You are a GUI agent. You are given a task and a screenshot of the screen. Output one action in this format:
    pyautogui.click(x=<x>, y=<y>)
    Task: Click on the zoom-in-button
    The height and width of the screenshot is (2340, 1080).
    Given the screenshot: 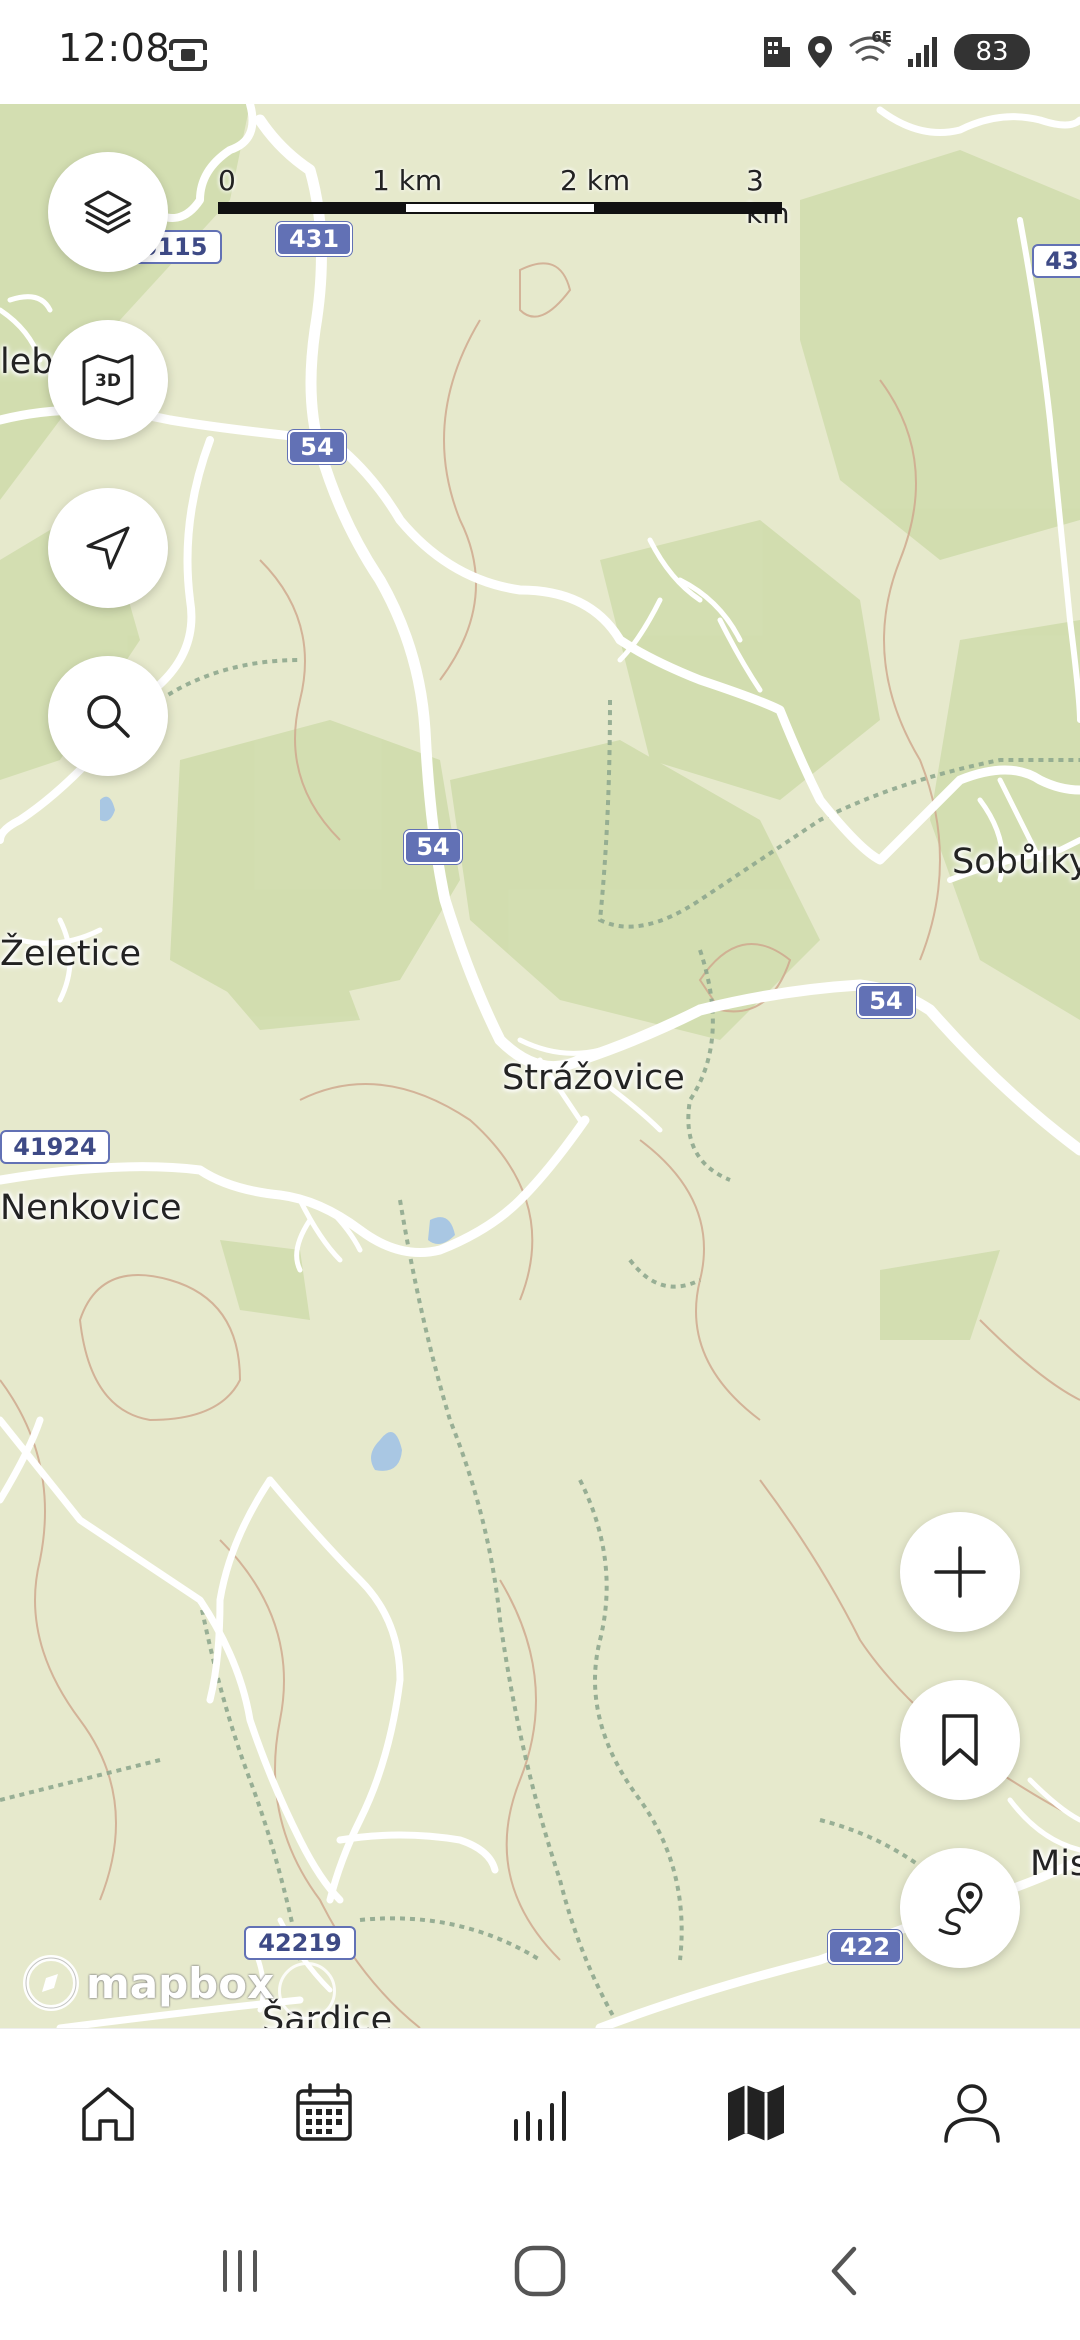 What is the action you would take?
    pyautogui.click(x=960, y=1572)
    